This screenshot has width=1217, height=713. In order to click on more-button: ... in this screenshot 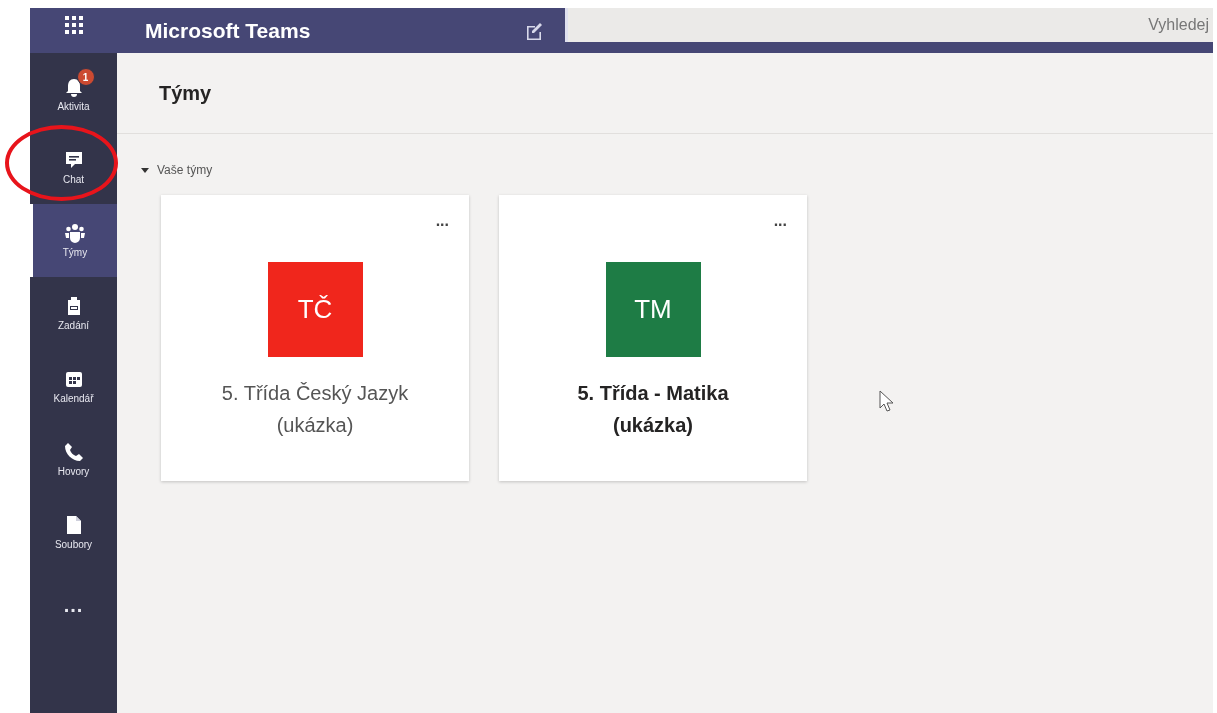, I will do `click(73, 605)`.